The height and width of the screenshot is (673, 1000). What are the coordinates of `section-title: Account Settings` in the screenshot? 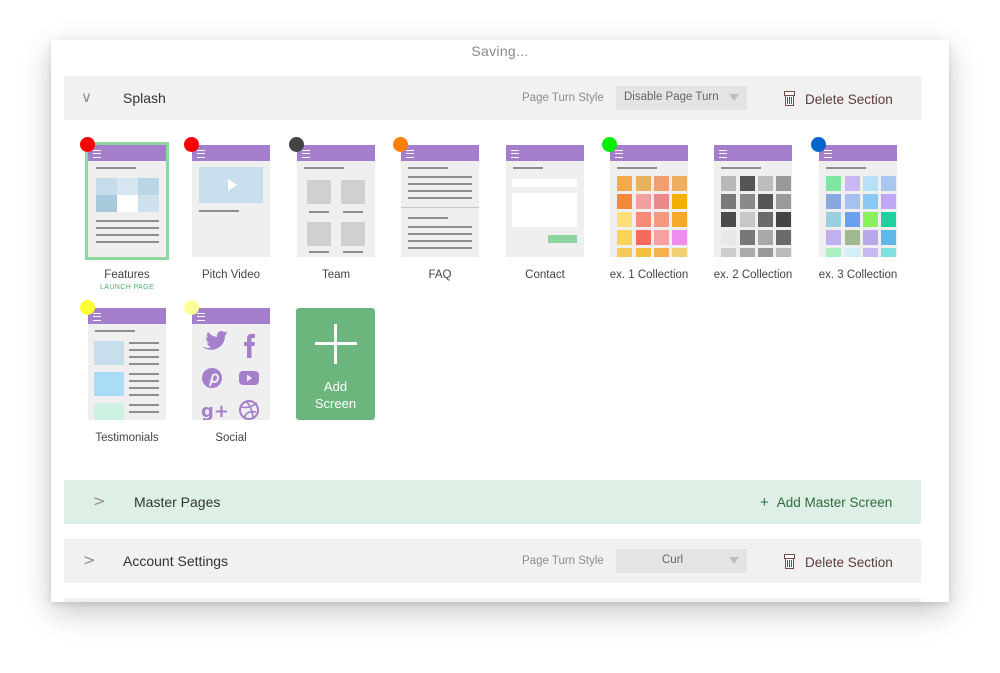 It's located at (176, 561).